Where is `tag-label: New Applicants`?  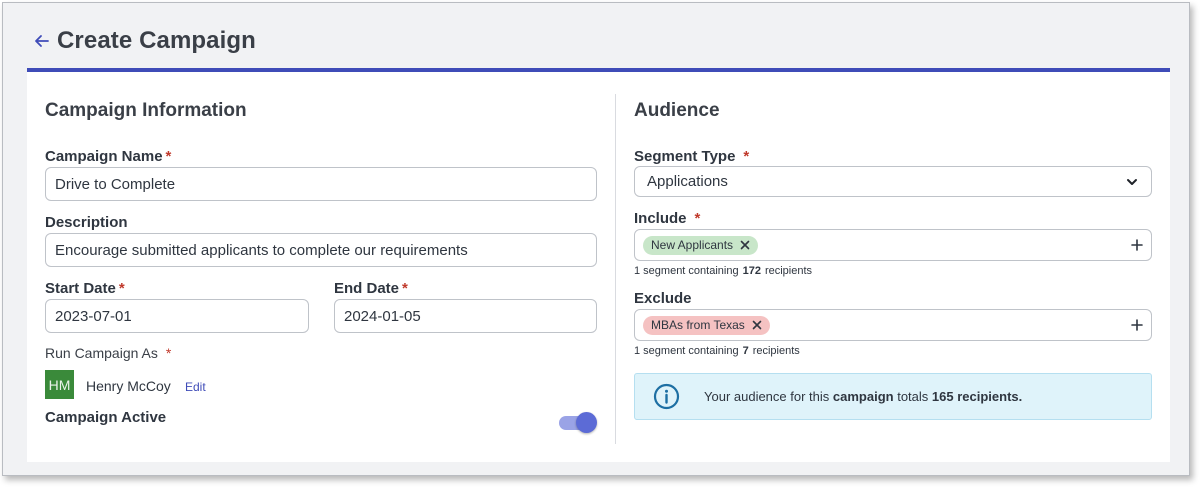
tag-label: New Applicants is located at coordinates (692, 245).